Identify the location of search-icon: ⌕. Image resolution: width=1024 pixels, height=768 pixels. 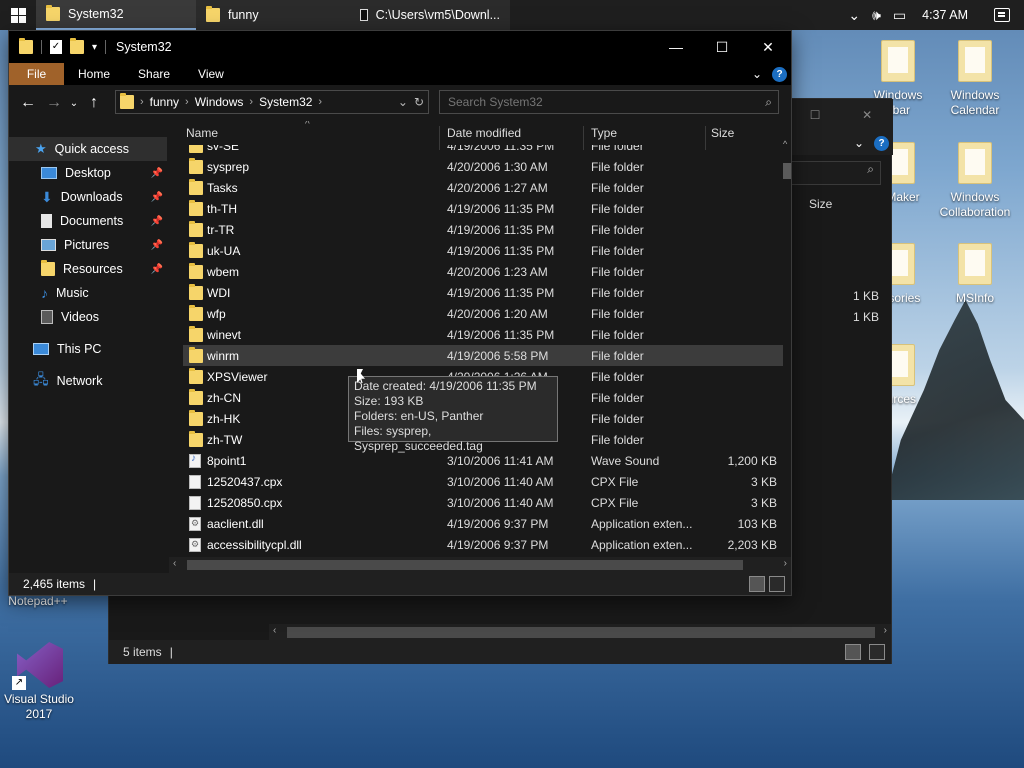
(771, 102).